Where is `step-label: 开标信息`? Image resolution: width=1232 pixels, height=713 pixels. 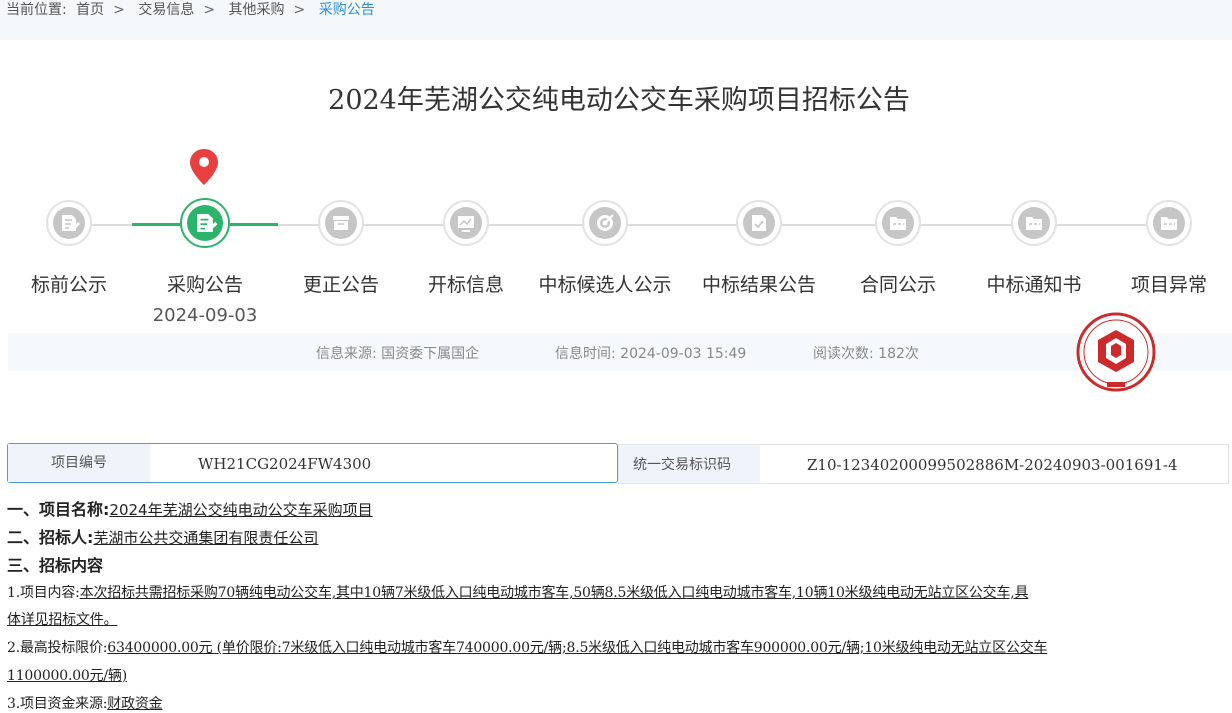
step-label: 开标信息 is located at coordinates (465, 285).